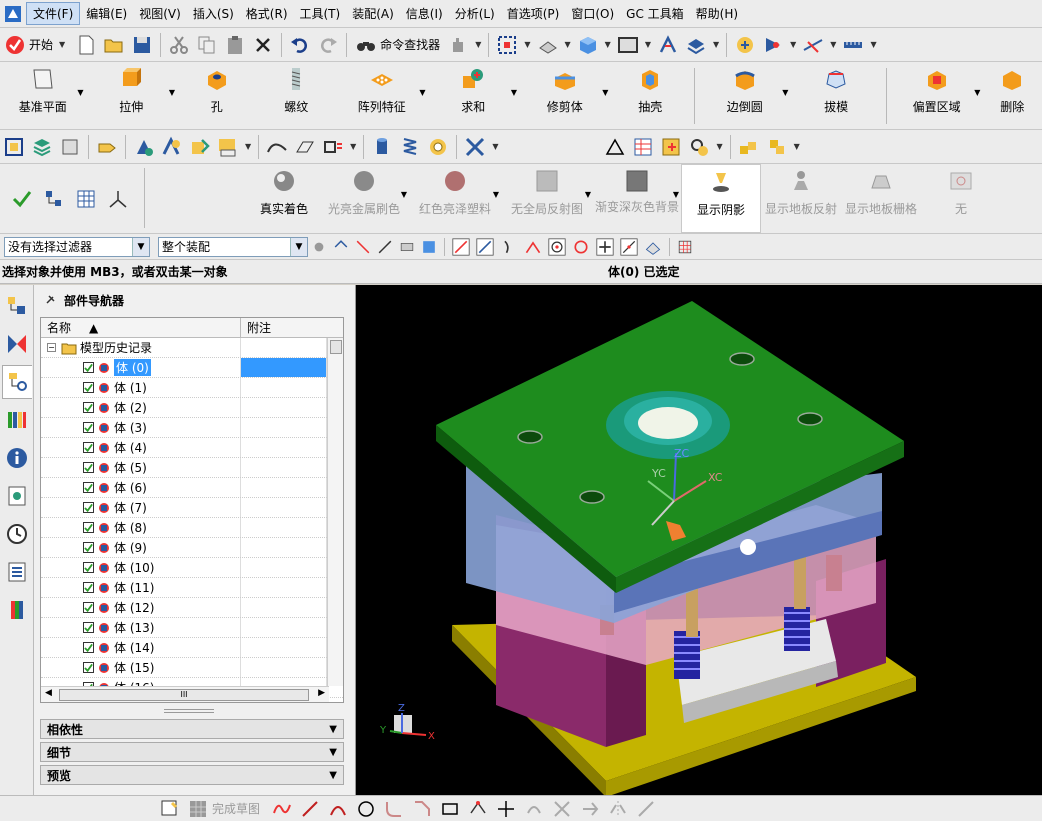 The height and width of the screenshot is (821, 1042). What do you see at coordinates (410, 147) in the screenshot?
I see `spring-button` at bounding box center [410, 147].